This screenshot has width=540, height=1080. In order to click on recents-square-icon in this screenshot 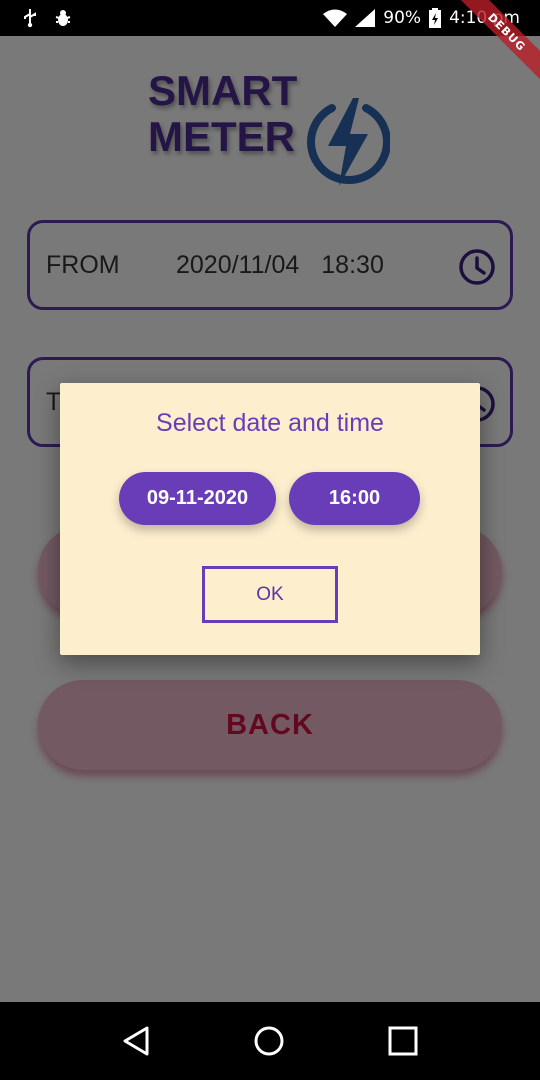, I will do `click(403, 1041)`.